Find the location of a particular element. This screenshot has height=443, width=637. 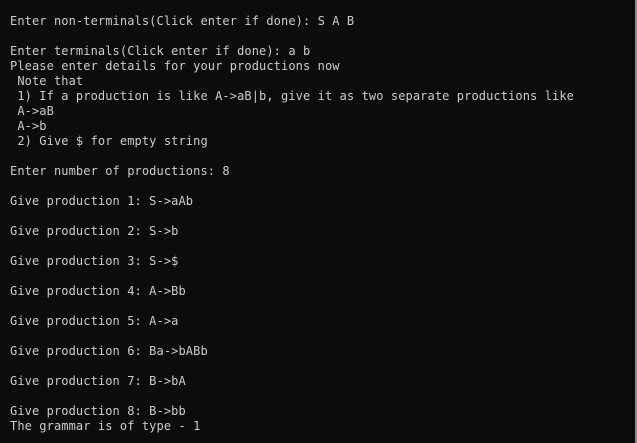

console-line: Give production 2: S->b is located at coordinates (94, 231).